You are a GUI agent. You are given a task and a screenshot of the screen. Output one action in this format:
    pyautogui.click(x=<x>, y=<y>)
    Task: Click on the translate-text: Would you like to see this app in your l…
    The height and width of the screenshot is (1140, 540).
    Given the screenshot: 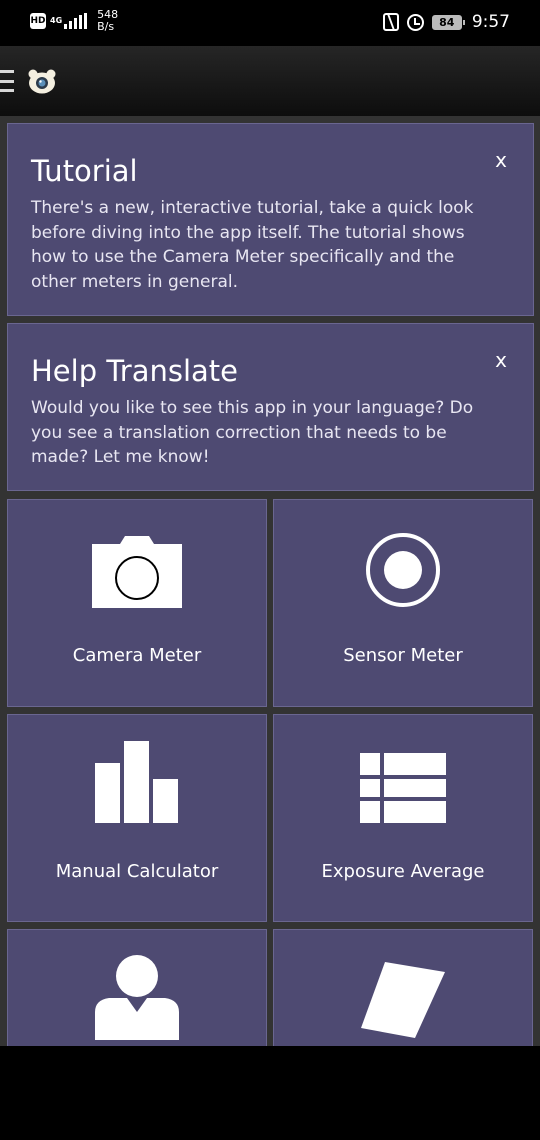 What is the action you would take?
    pyautogui.click(x=266, y=433)
    